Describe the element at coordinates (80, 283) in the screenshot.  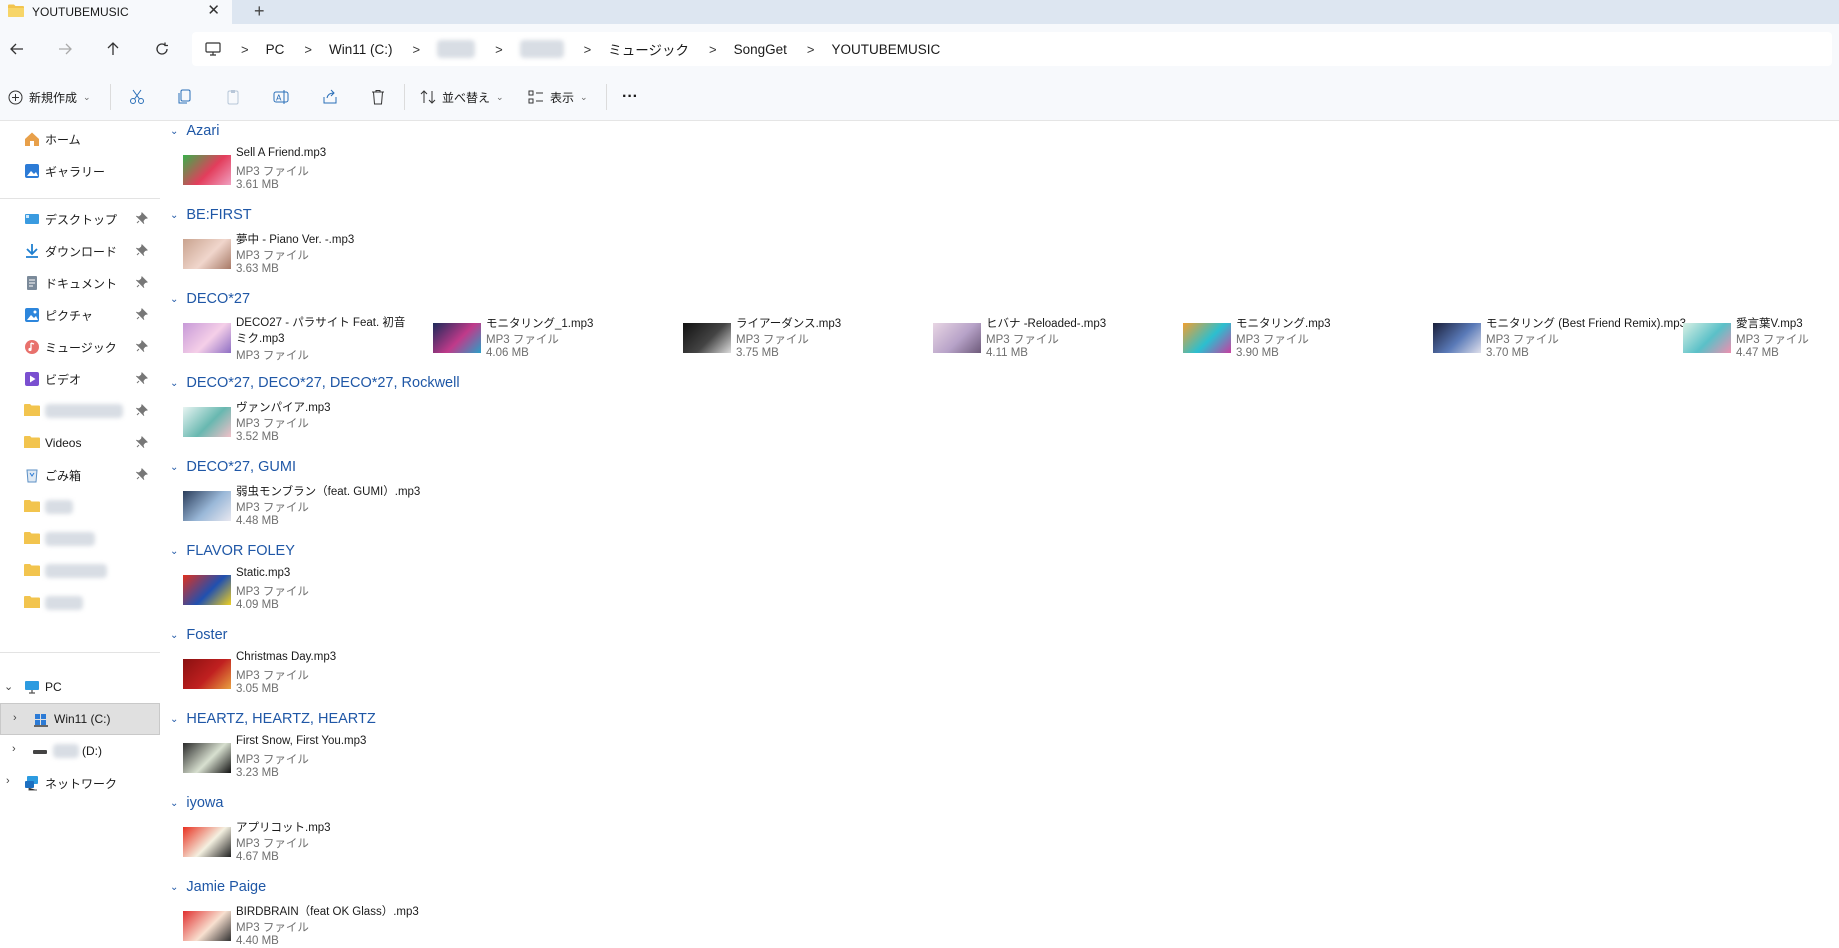
I see `sidebar-item-documents: ドキュメント` at that location.